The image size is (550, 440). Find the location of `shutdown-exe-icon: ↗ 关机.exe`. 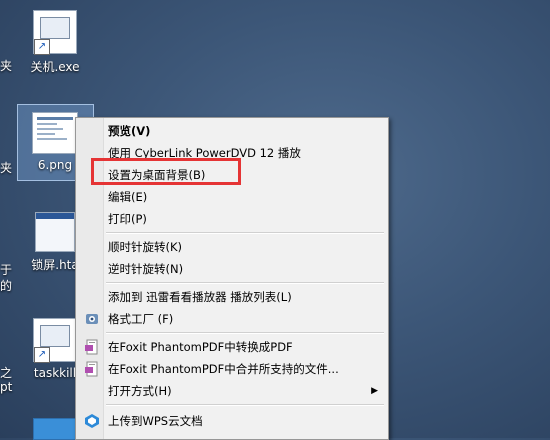

shutdown-exe-icon: ↗ 关机.exe is located at coordinates (55, 42).